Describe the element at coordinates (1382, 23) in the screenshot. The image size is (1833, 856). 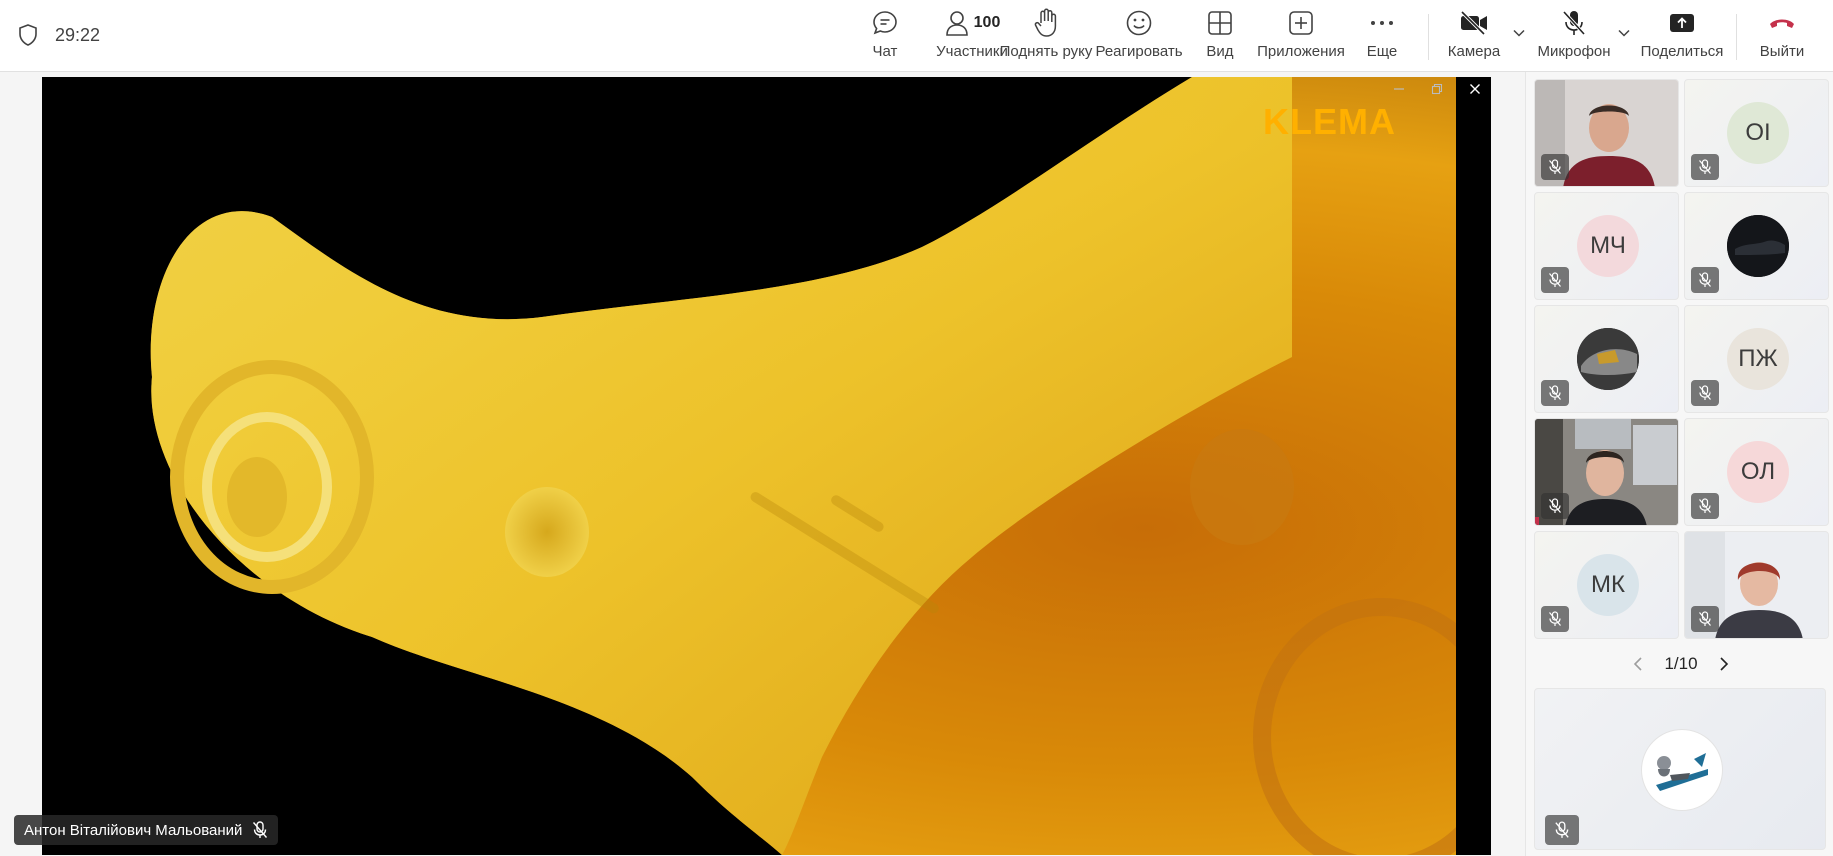
I see `more-dots-icon` at that location.